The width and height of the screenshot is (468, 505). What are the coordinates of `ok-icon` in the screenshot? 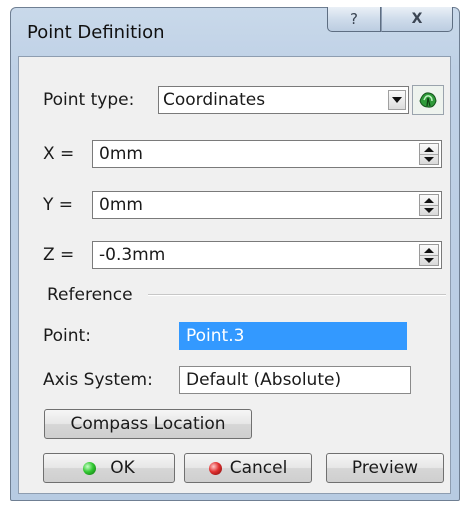 It's located at (90, 468).